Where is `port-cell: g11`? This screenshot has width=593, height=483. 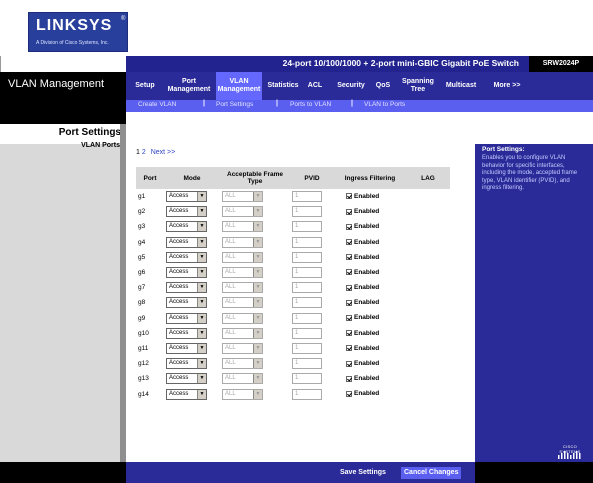
port-cell: g11 is located at coordinates (150, 348).